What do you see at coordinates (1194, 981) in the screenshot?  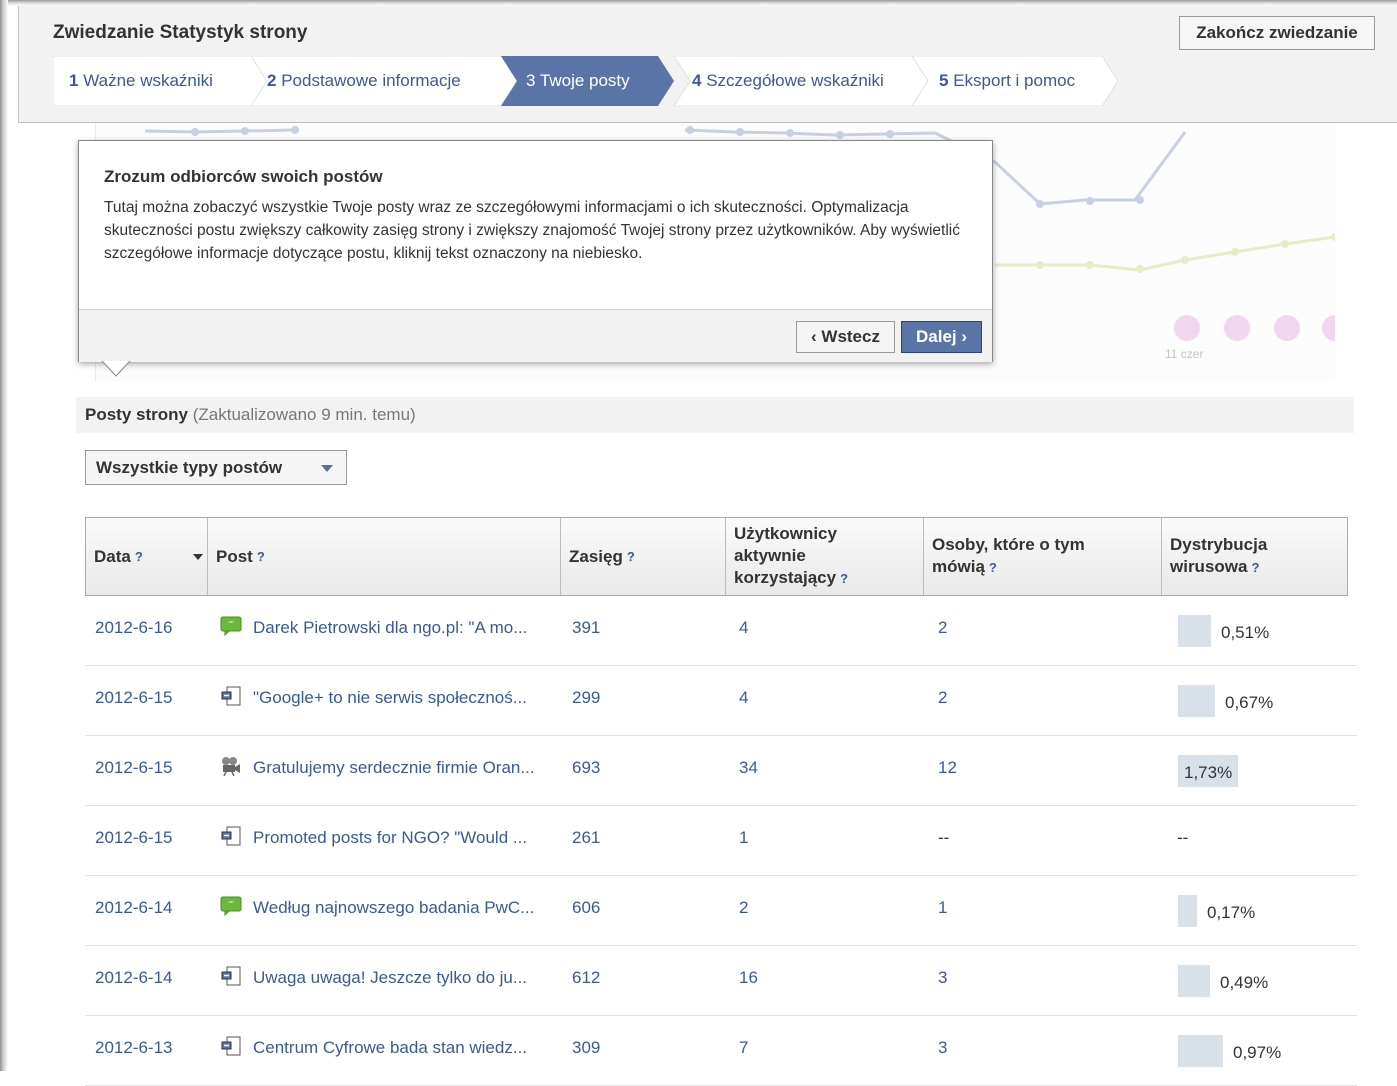 I see `viral-distribution-bar` at bounding box center [1194, 981].